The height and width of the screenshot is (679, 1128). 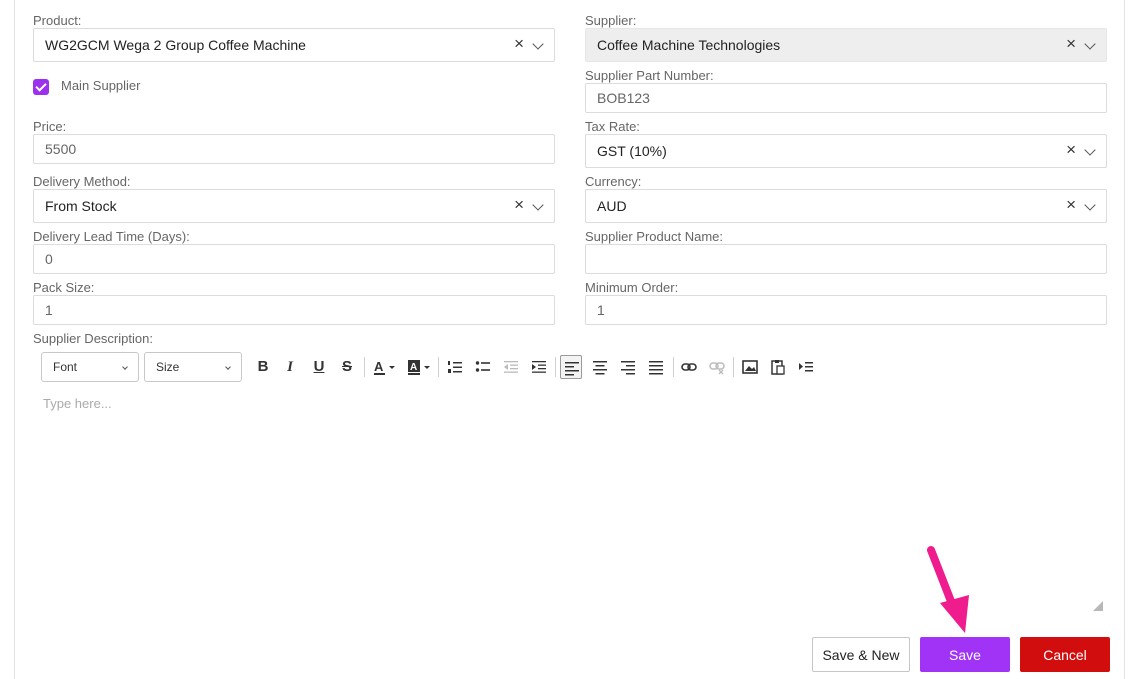 What do you see at coordinates (649, 75) in the screenshot?
I see `supplier-part-number-label: Supplier Part Number:` at bounding box center [649, 75].